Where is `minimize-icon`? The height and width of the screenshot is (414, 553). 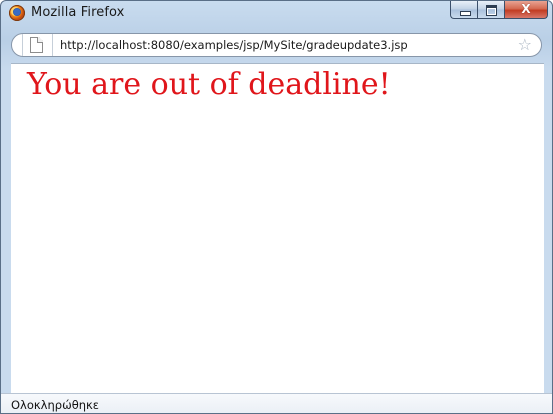 minimize-icon is located at coordinates (465, 13).